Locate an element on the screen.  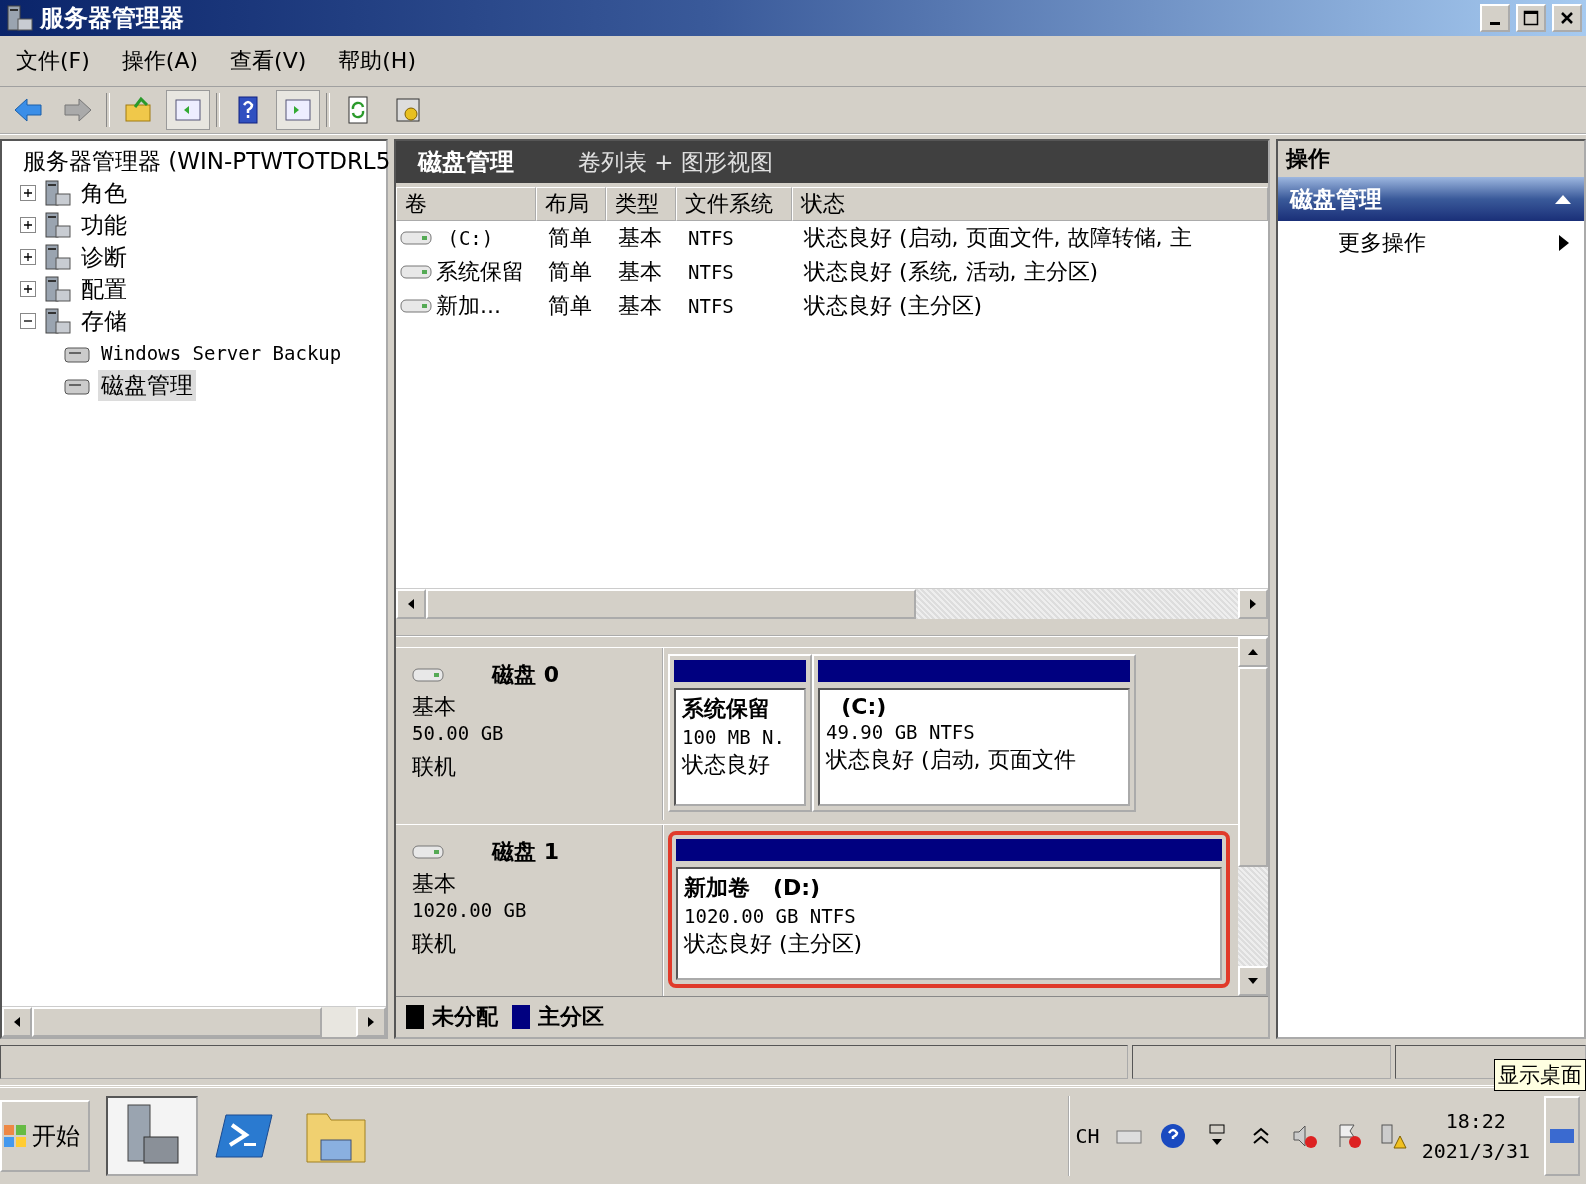
tree-item: 功能 is located at coordinates (104, 225).